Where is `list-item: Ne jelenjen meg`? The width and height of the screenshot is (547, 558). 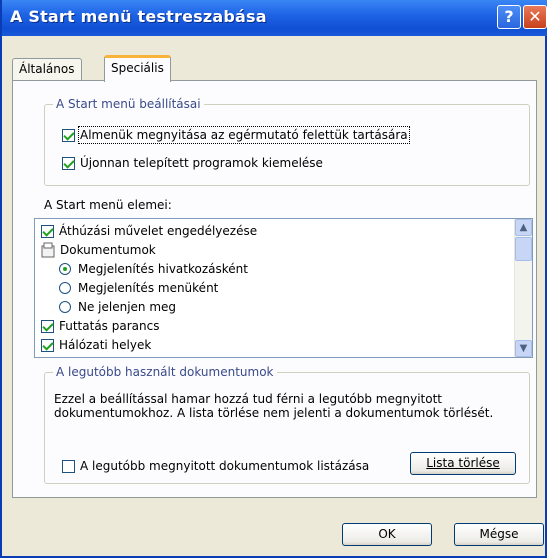
list-item: Ne jelenjen meg is located at coordinates (117, 307).